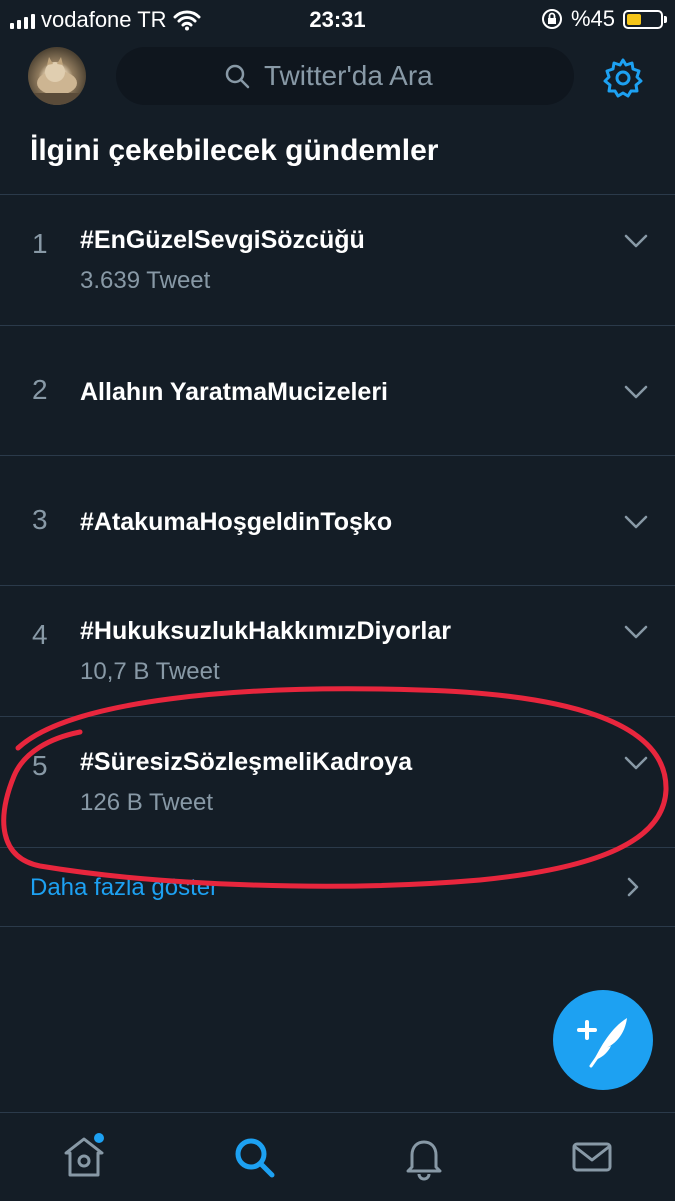 Image resolution: width=675 pixels, height=1201 pixels. I want to click on search-bar, so click(345, 76).